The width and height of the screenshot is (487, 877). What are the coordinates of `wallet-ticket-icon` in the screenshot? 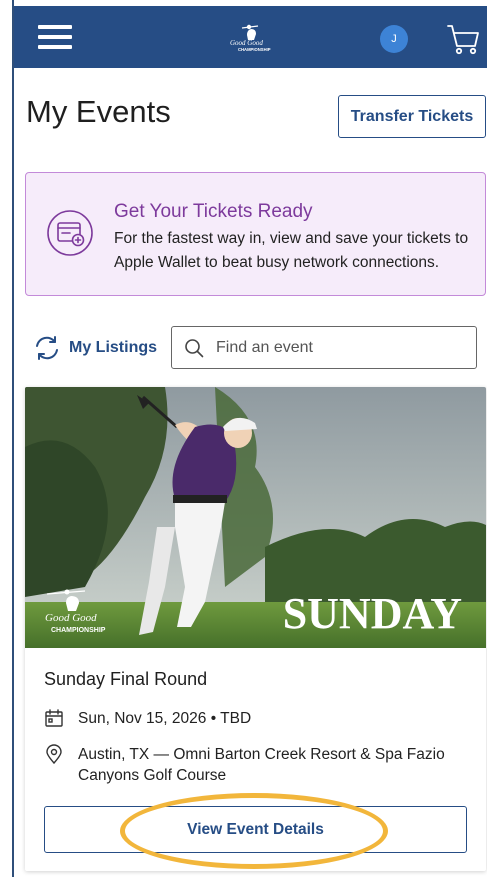 It's located at (70, 233).